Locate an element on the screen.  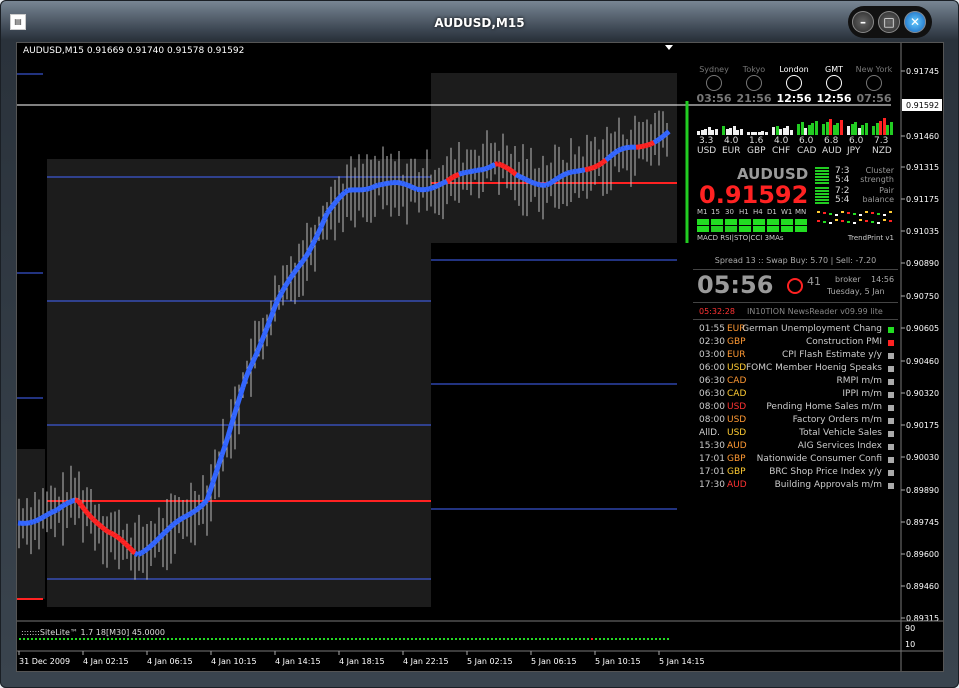
trend-dots is located at coordinates (856, 221).